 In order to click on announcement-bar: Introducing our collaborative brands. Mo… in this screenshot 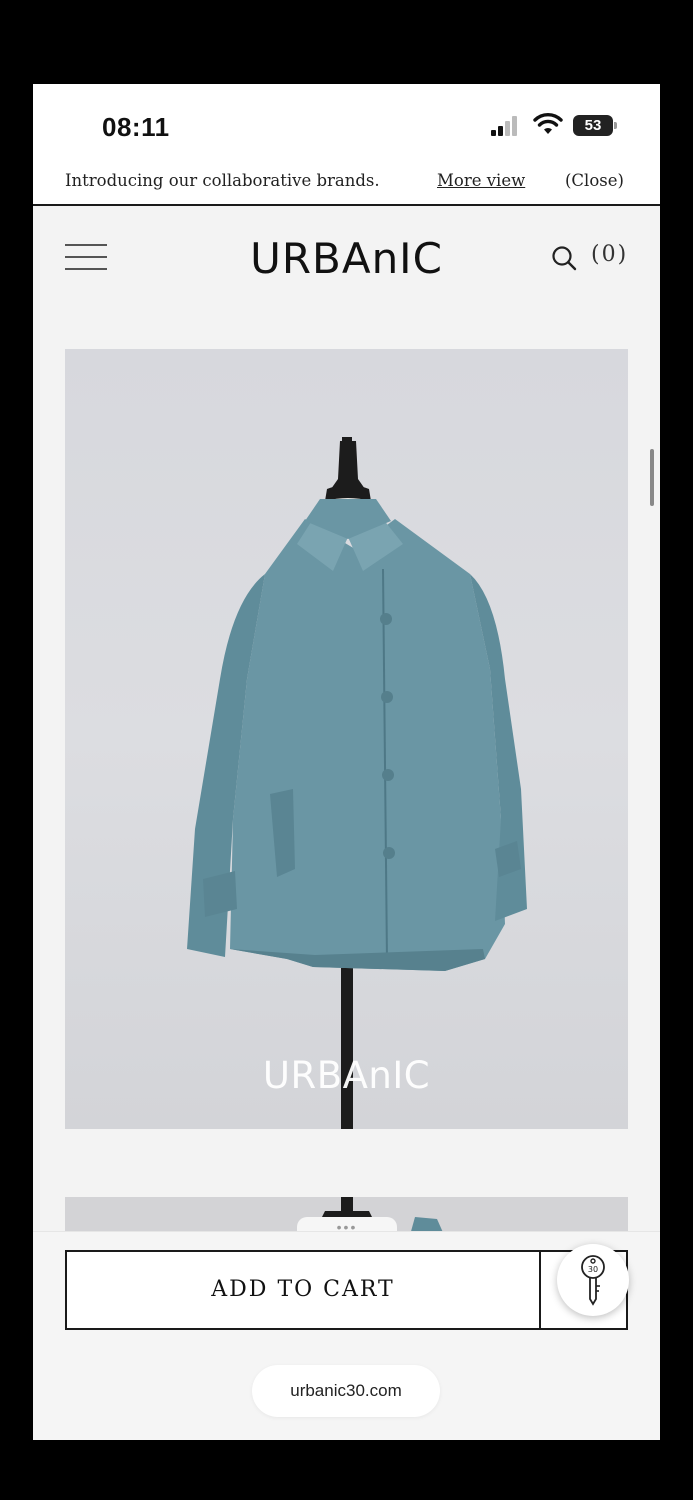, I will do `click(346, 181)`.